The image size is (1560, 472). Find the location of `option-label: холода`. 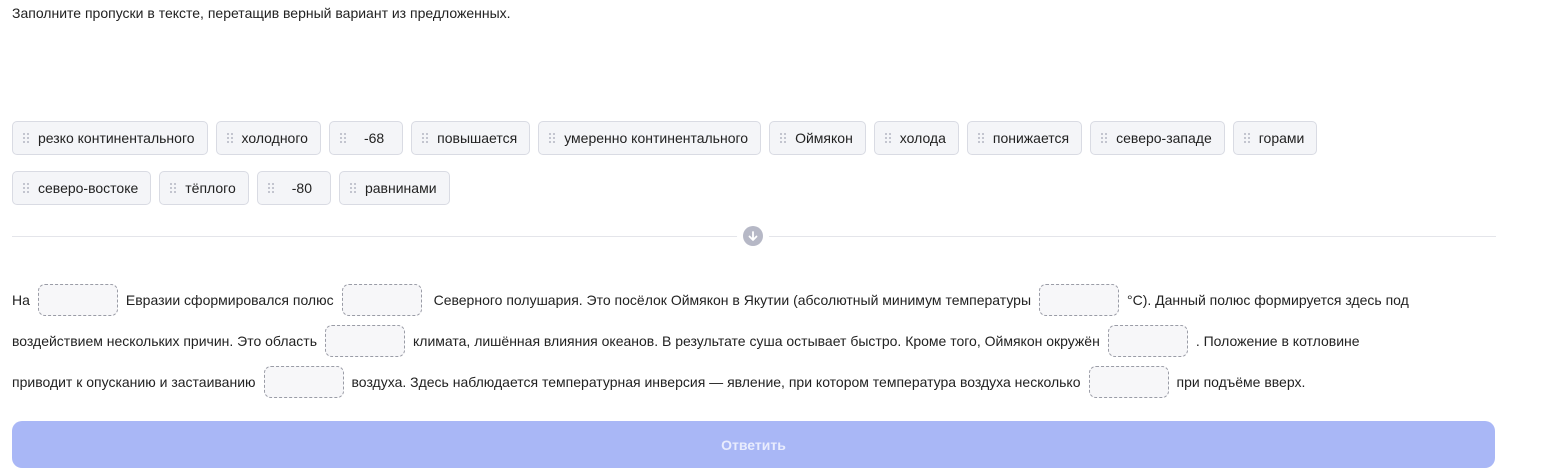

option-label: холода is located at coordinates (922, 138).